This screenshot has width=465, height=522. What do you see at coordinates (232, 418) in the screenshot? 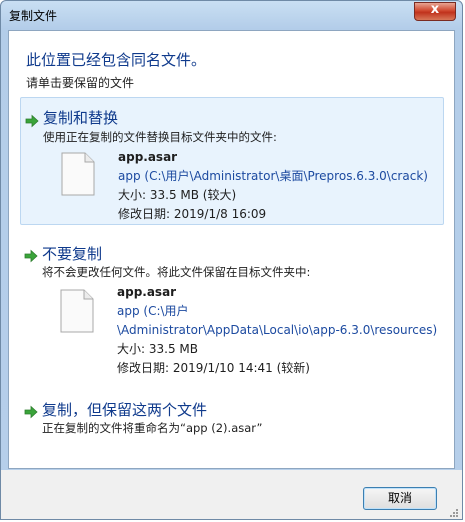
I see `option-keep-both: 复制，但保留这两个文件 正在复制的文件将重命名为“app (2).asar”` at bounding box center [232, 418].